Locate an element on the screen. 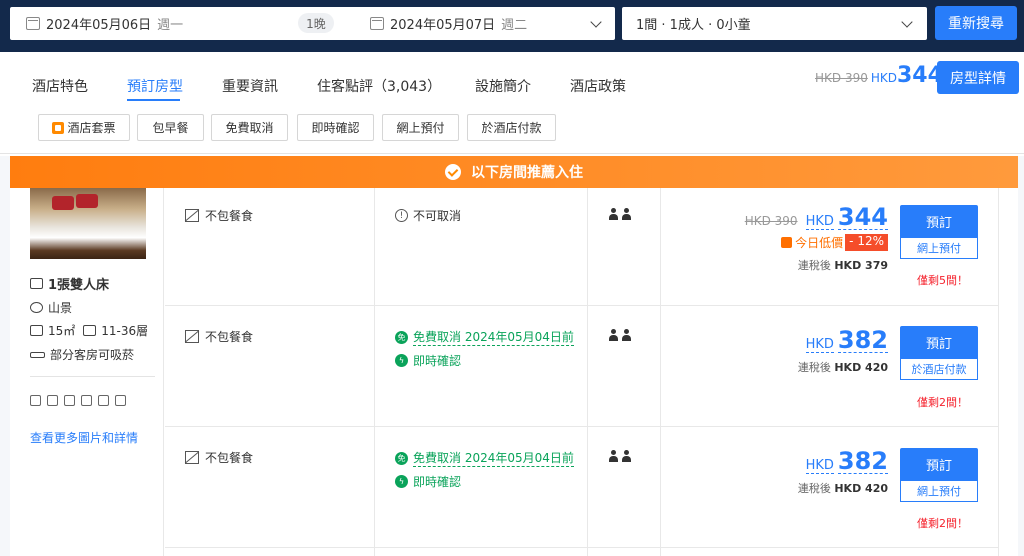 Image resolution: width=1024 pixels, height=556 pixels. checkout-field: 2024年05月07日 週二 is located at coordinates (448, 23).